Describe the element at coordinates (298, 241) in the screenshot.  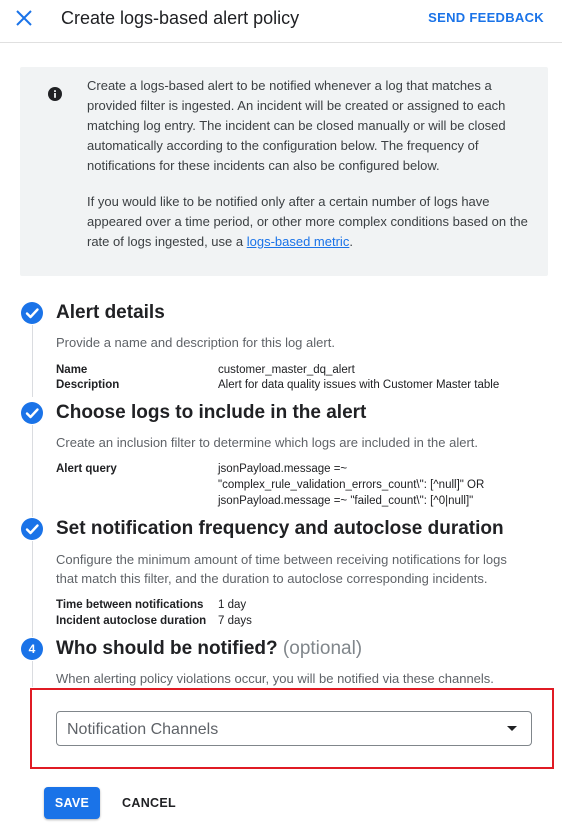
I see `logs-based-metric-link: logs-based metric` at that location.